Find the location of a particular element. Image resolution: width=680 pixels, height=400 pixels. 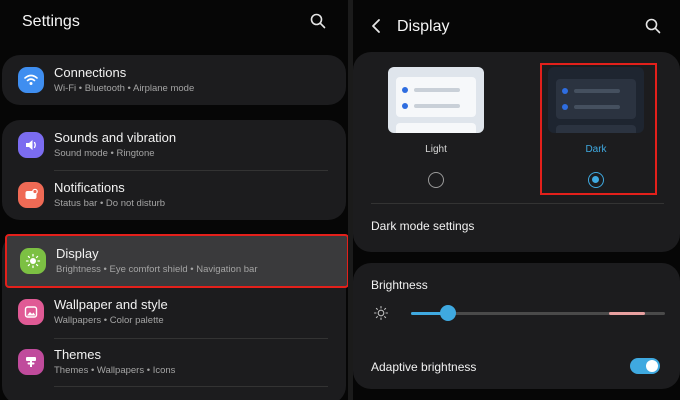

speaker-icon is located at coordinates (31, 145).